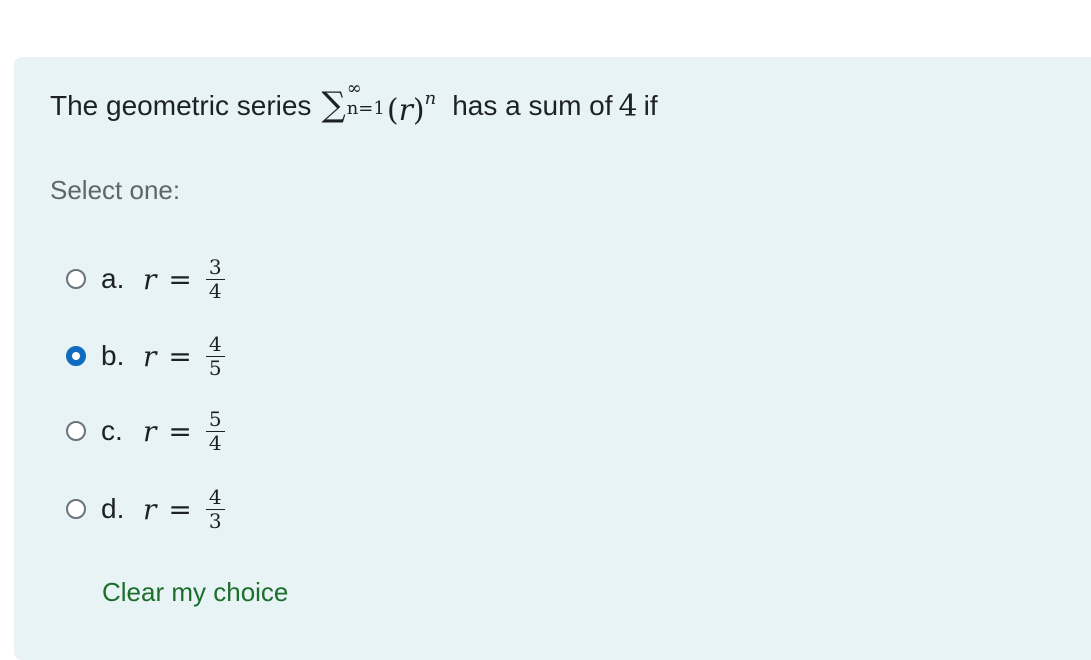  What do you see at coordinates (405, 110) in the screenshot?
I see `term-variable: r` at bounding box center [405, 110].